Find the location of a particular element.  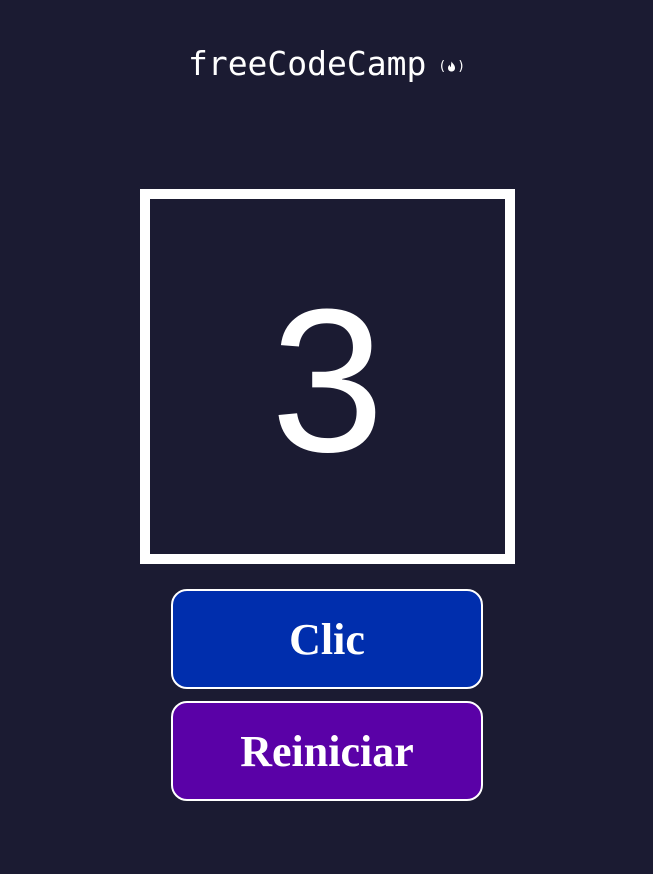

click-button: Clic is located at coordinates (327, 639).